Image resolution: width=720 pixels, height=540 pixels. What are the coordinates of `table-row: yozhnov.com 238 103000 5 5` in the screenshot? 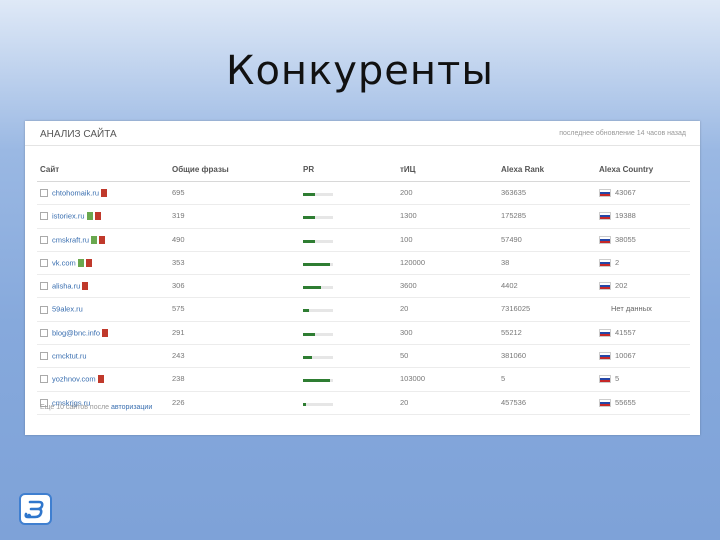 It's located at (363, 380).